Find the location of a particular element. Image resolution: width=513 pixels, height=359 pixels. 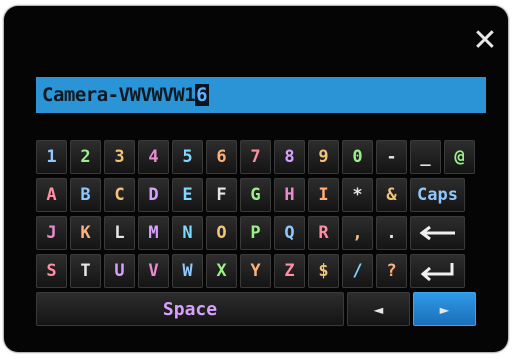

key-1: 1 is located at coordinates (51, 157).